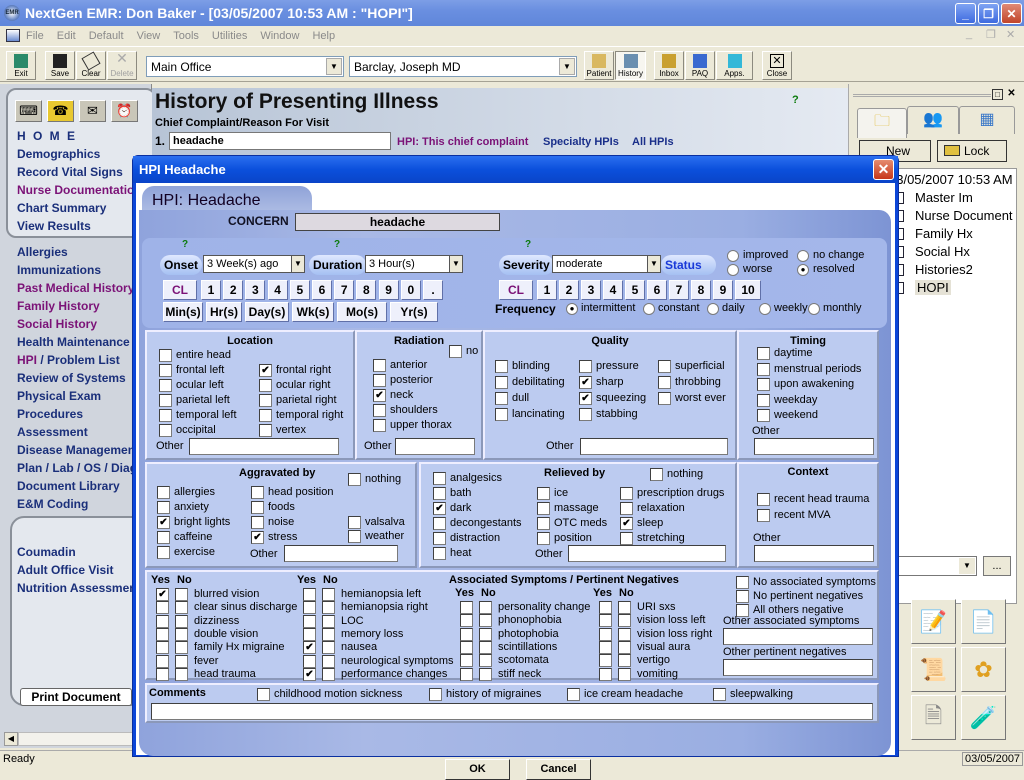  What do you see at coordinates (501, 382) in the screenshot?
I see `quality-debilitating-checkbox` at bounding box center [501, 382].